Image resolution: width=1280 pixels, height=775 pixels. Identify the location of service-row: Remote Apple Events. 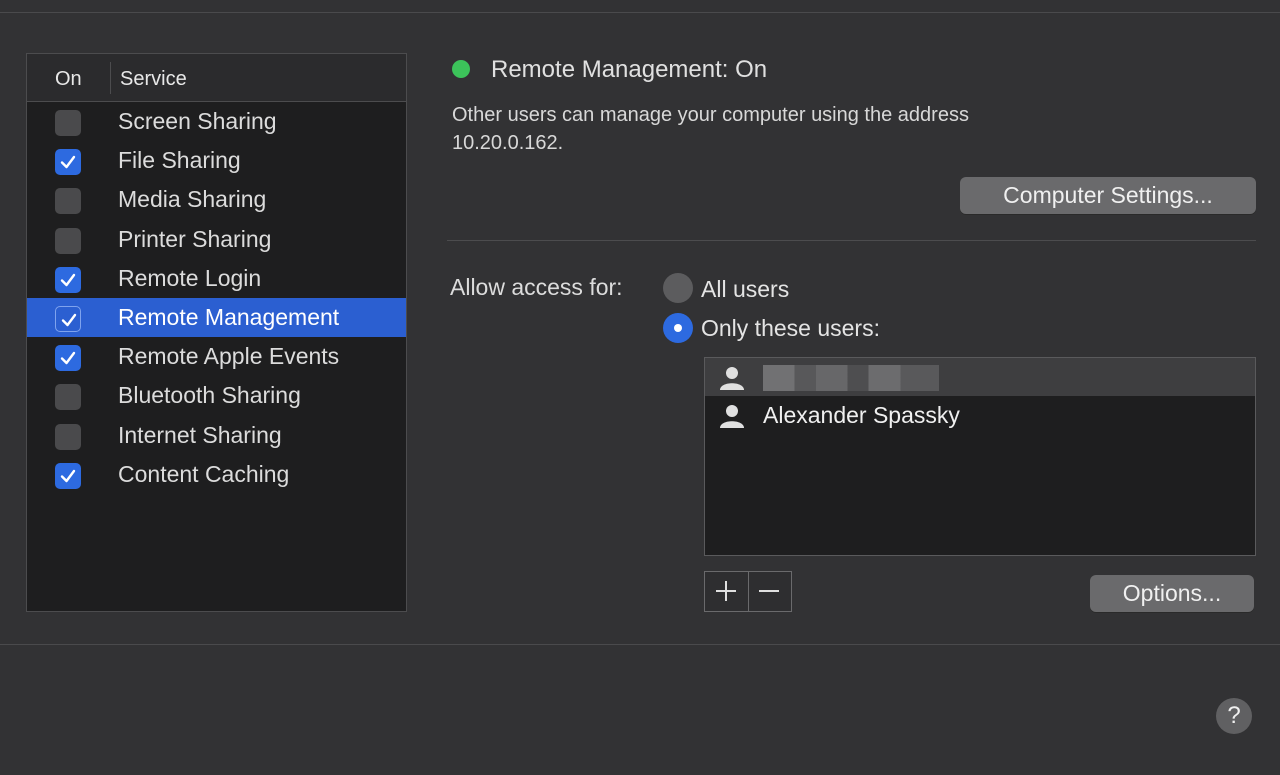
(216, 356).